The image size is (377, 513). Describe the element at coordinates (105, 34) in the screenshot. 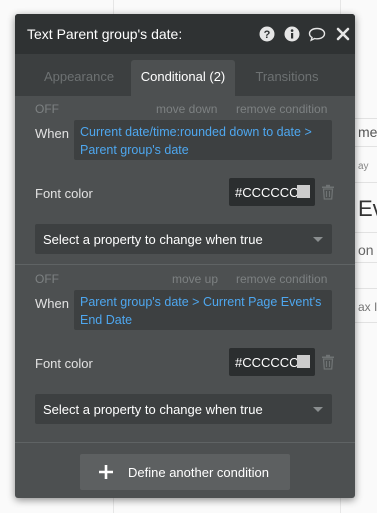

I see `panel-title: Text Parent group's date:` at that location.